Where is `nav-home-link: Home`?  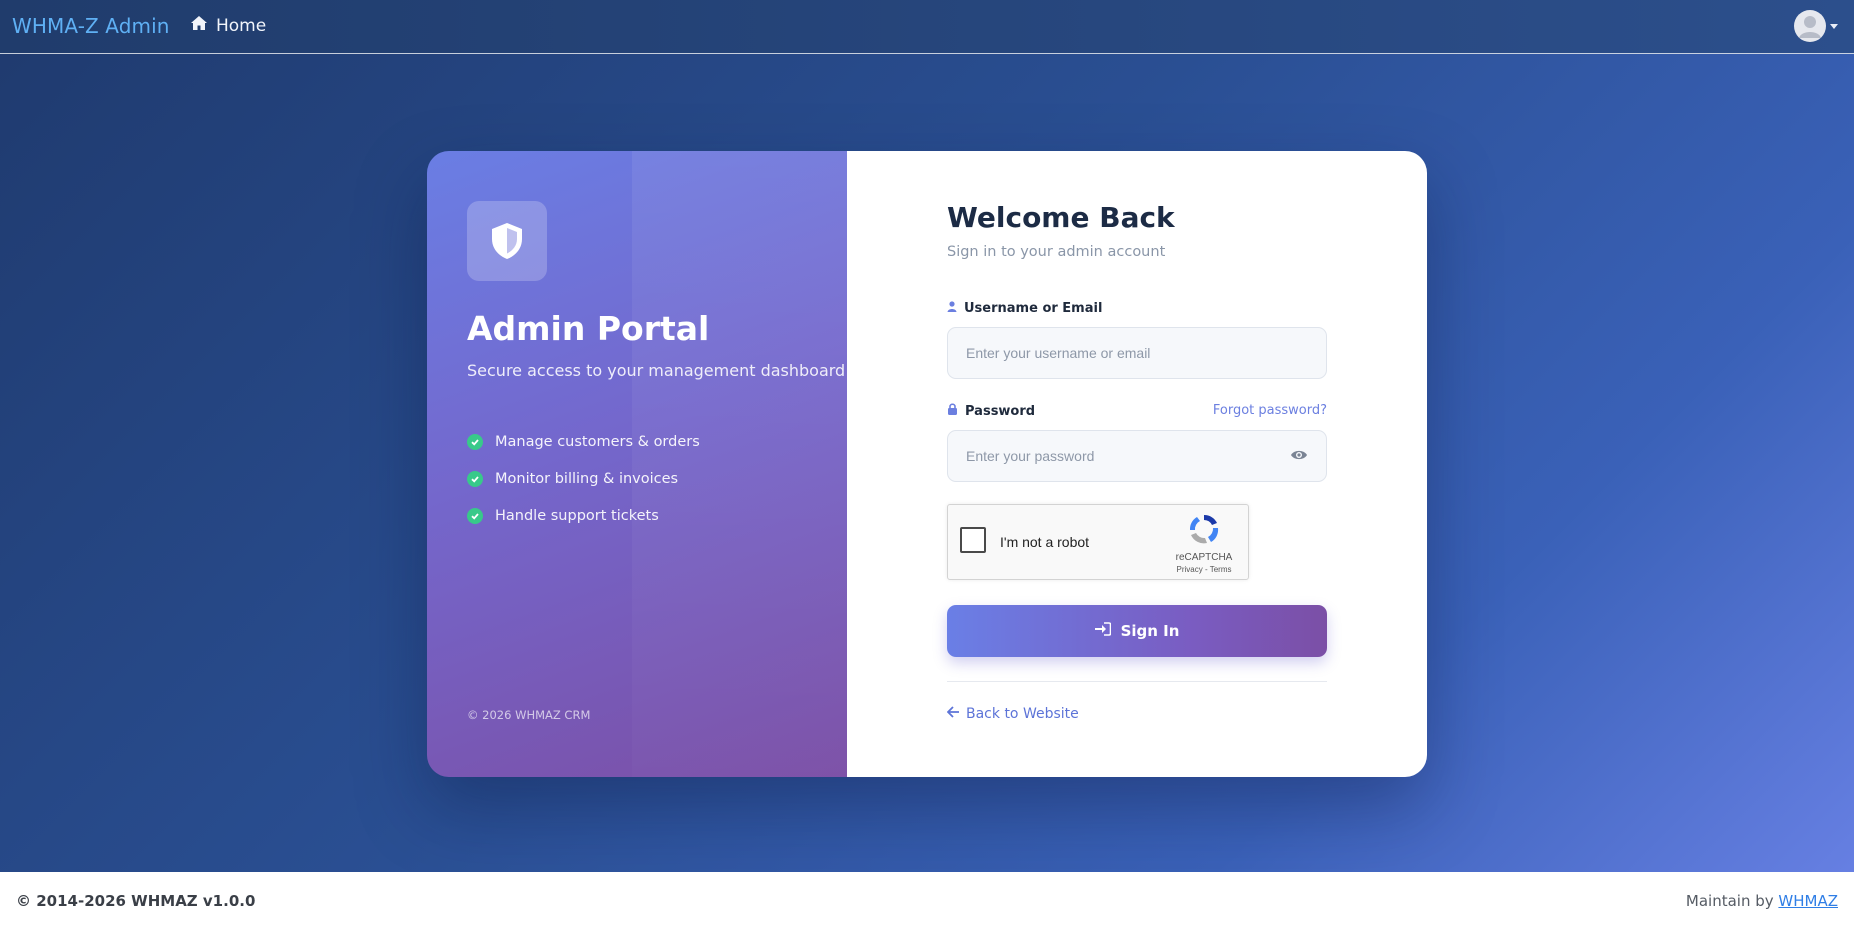
nav-home-link: Home is located at coordinates (228, 25).